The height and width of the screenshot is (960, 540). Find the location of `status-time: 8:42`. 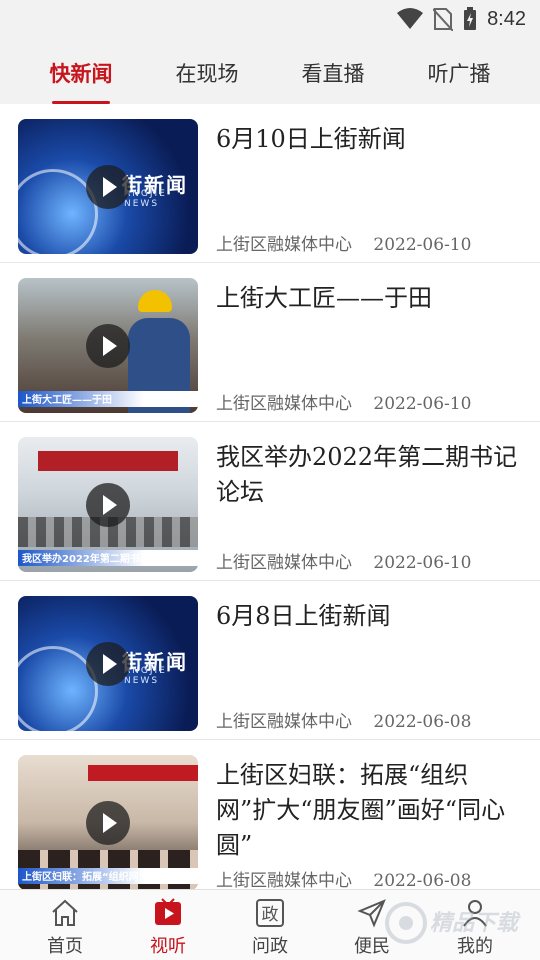

status-time: 8:42 is located at coordinates (506, 18).